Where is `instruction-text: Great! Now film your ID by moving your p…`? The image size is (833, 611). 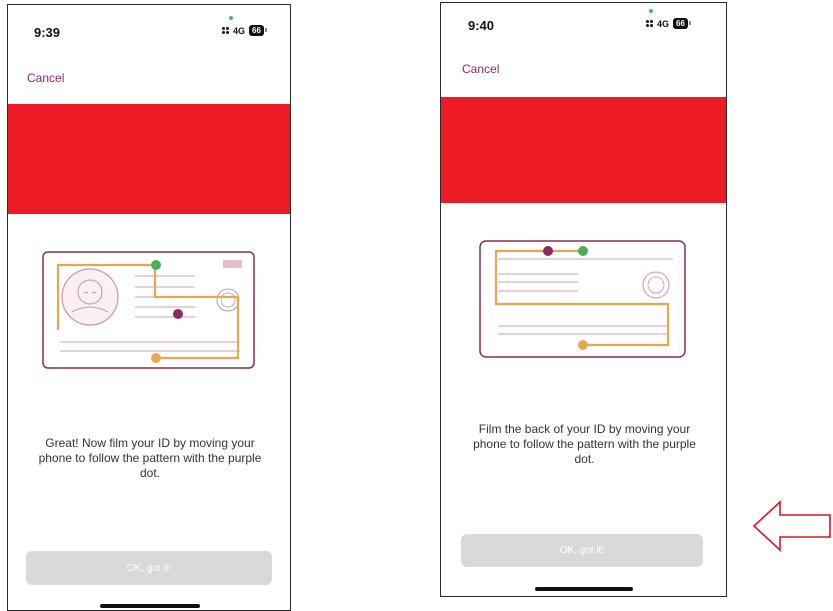 instruction-text: Great! Now film your ID by moving your p… is located at coordinates (150, 458).